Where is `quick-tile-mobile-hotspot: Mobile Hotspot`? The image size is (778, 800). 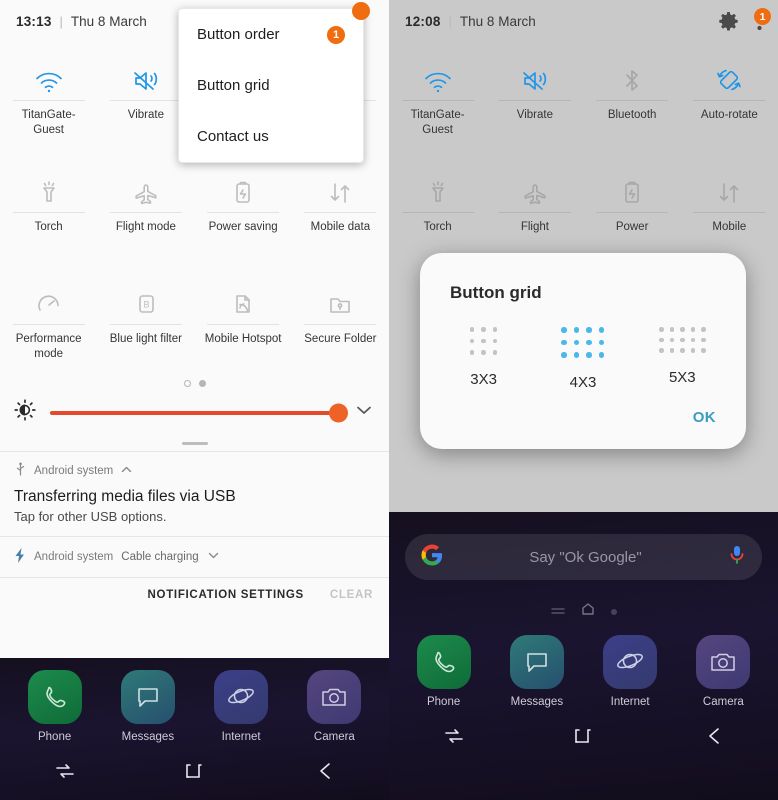
quick-tile-mobile-hotspot: Mobile Hotspot is located at coordinates (243, 314).